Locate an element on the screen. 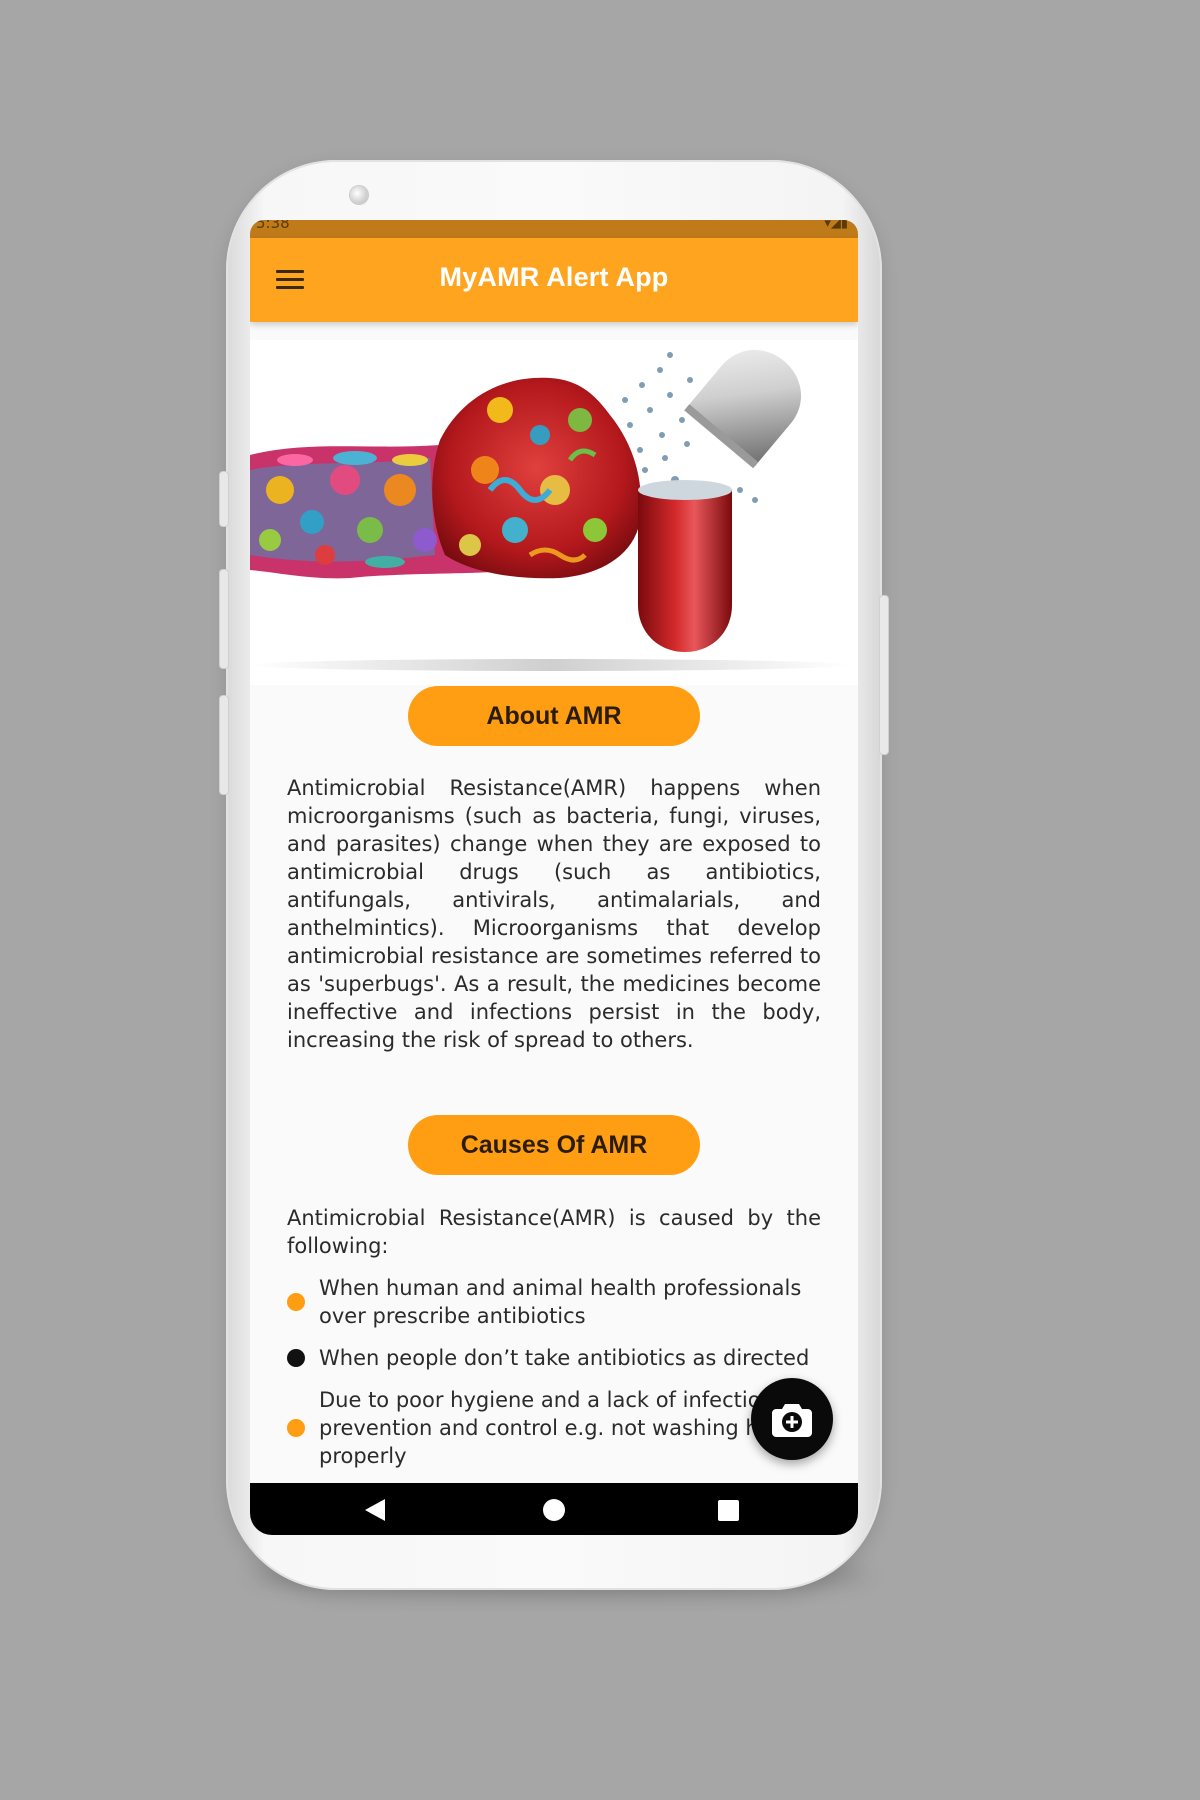 Image resolution: width=1200 pixels, height=1800 pixels. home-circle-icon is located at coordinates (554, 1510).